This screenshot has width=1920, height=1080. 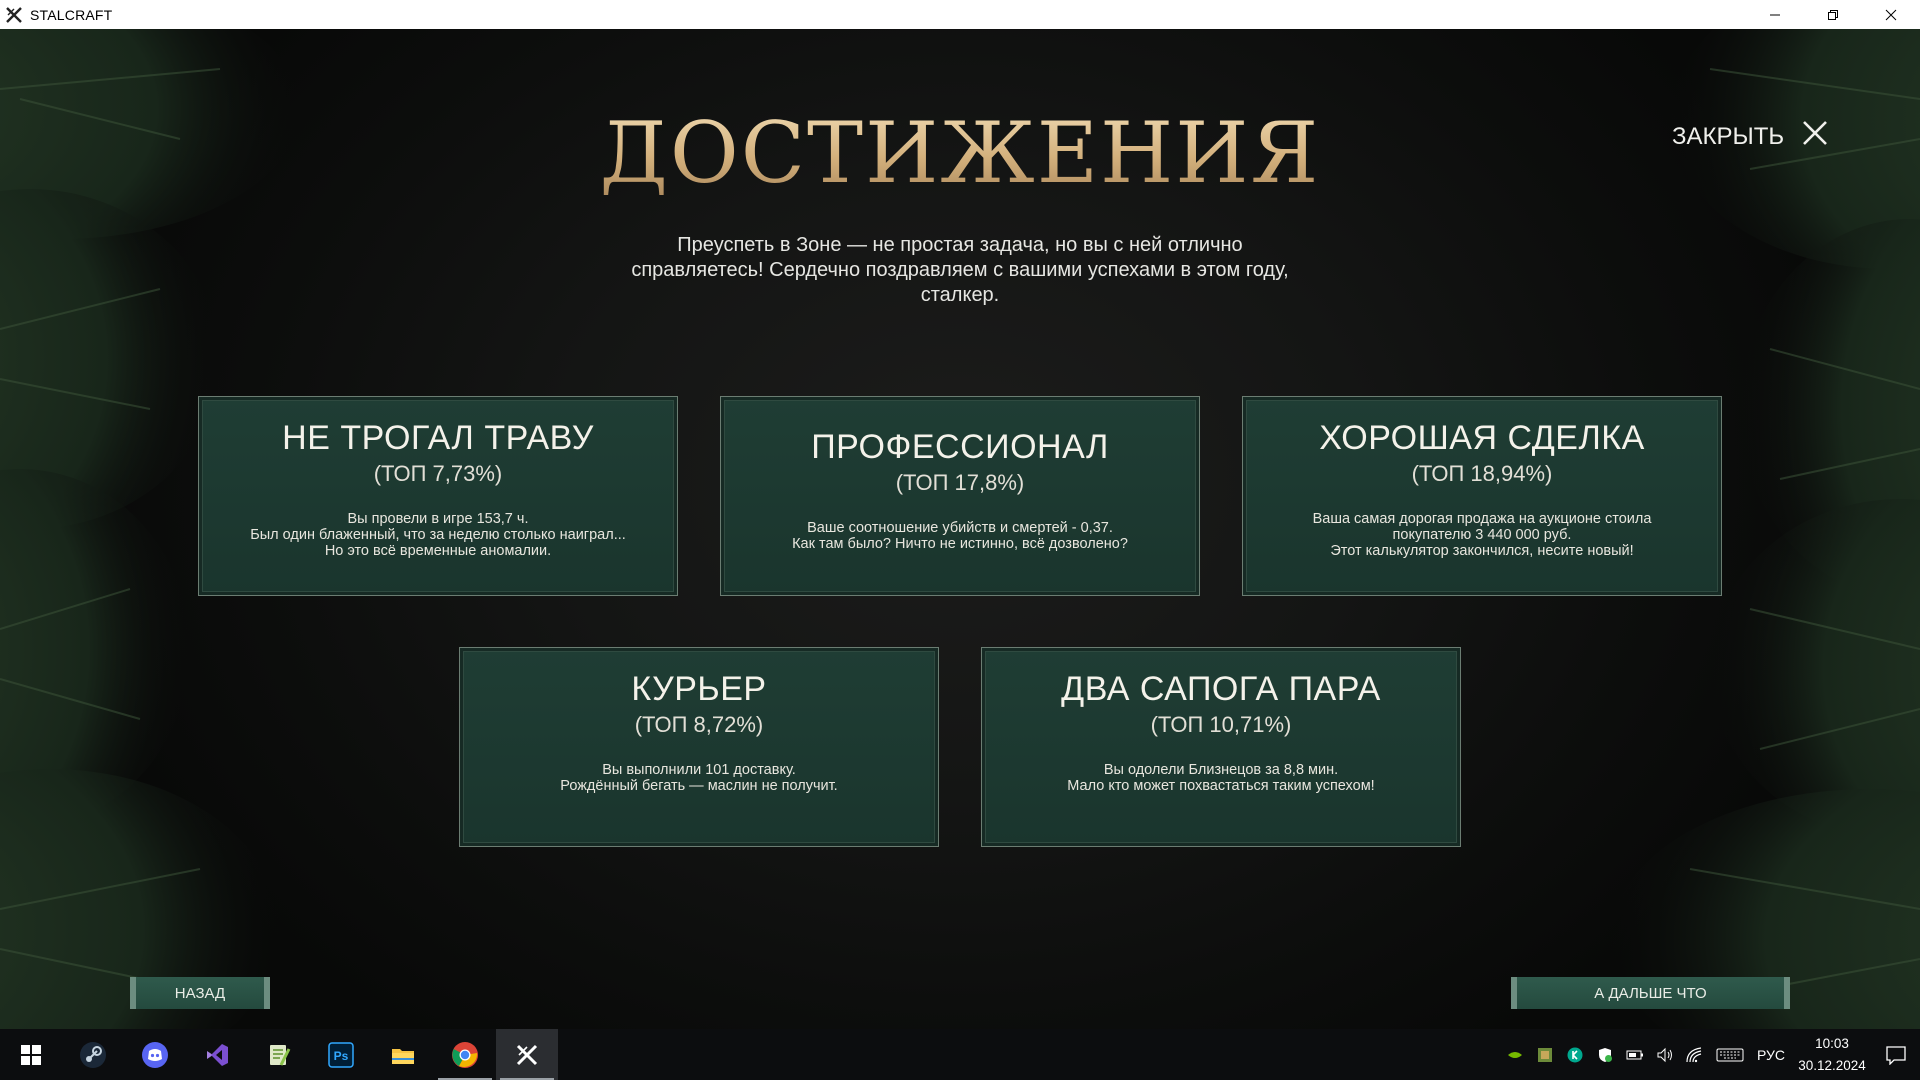 What do you see at coordinates (960, 1054) in the screenshot?
I see `windows-taskbar: Ps РУС 10:03 30.12.2024` at bounding box center [960, 1054].